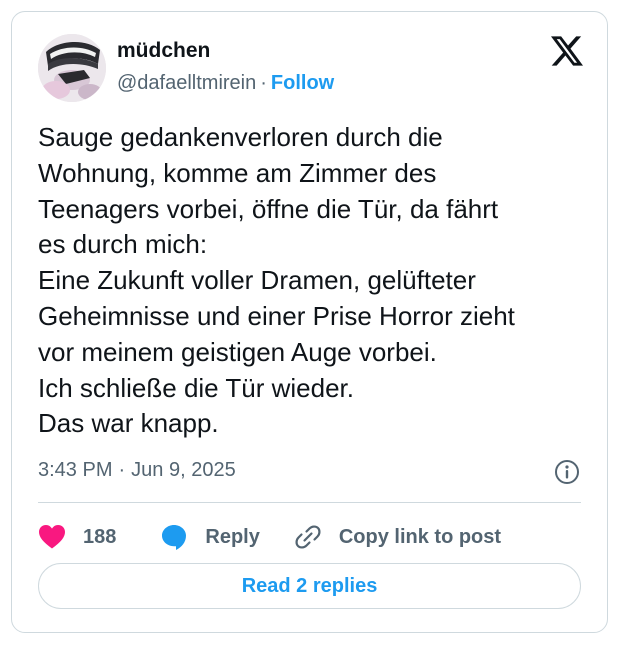 This screenshot has height=646, width=620. What do you see at coordinates (276, 315) in the screenshot?
I see `post-text-line: Geheimnisse und einer Prise Horror zieht` at bounding box center [276, 315].